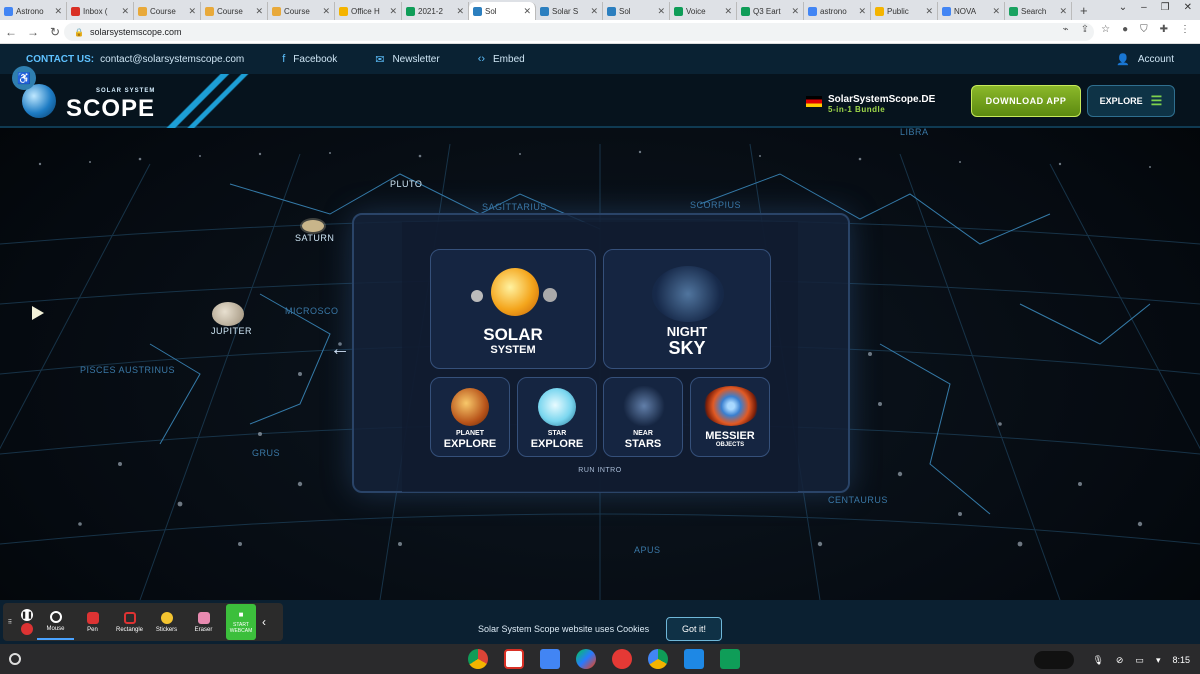 This screenshot has width=1200, height=674. Describe the element at coordinates (129, 622) in the screenshot. I see `rectangle-tool: Rectangle` at that location.